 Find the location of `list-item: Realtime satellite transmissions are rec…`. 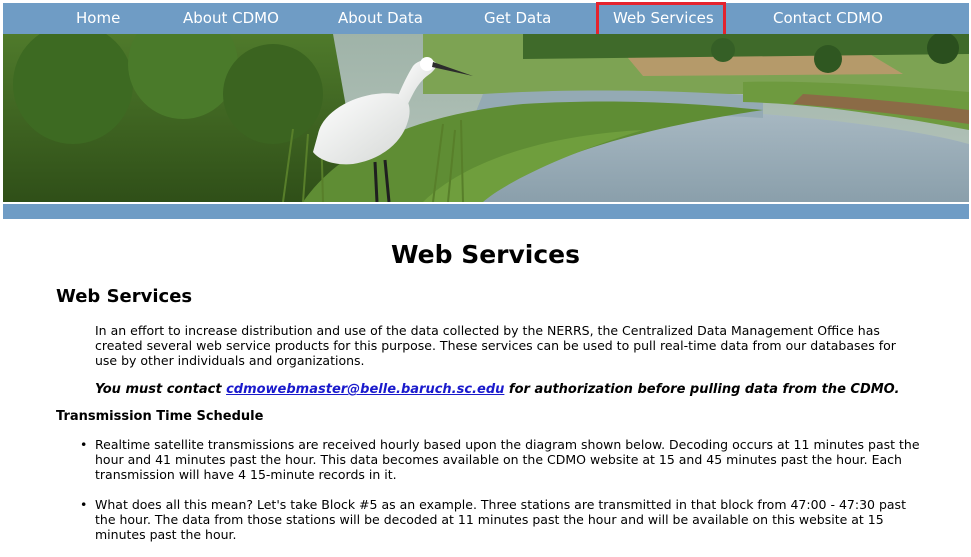

list-item: Realtime satellite transmissions are rec… is located at coordinates (502, 459).